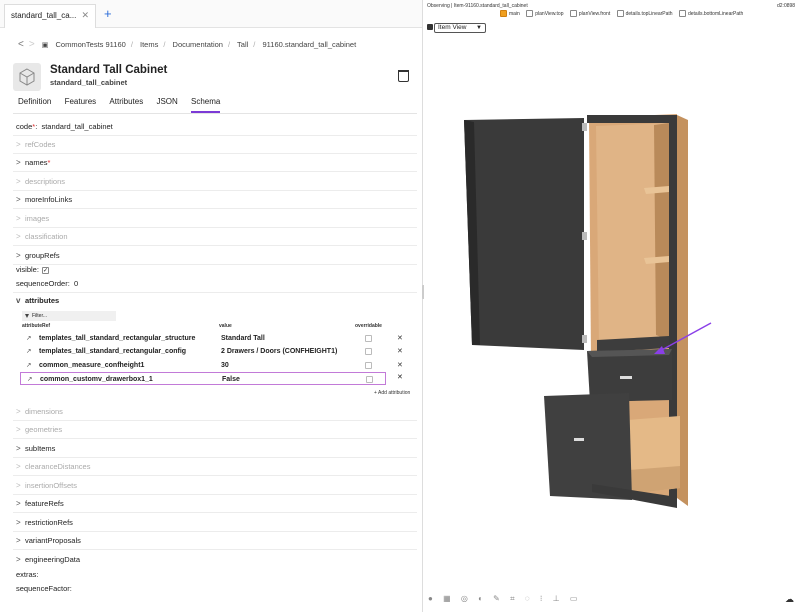  What do you see at coordinates (231, 379) in the screenshot?
I see `attribute-value: False` at bounding box center [231, 379].